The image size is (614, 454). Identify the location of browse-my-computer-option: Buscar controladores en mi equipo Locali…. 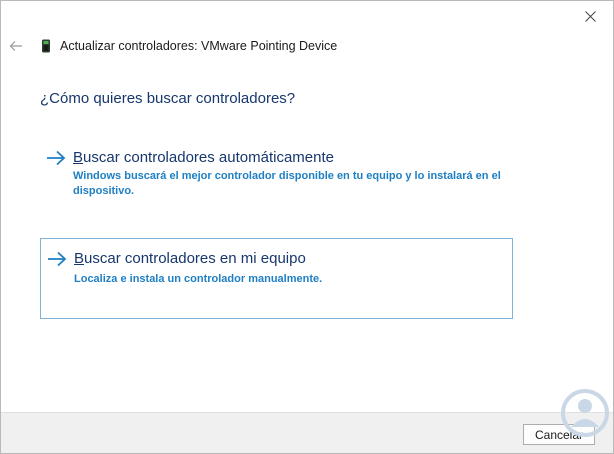
(276, 278).